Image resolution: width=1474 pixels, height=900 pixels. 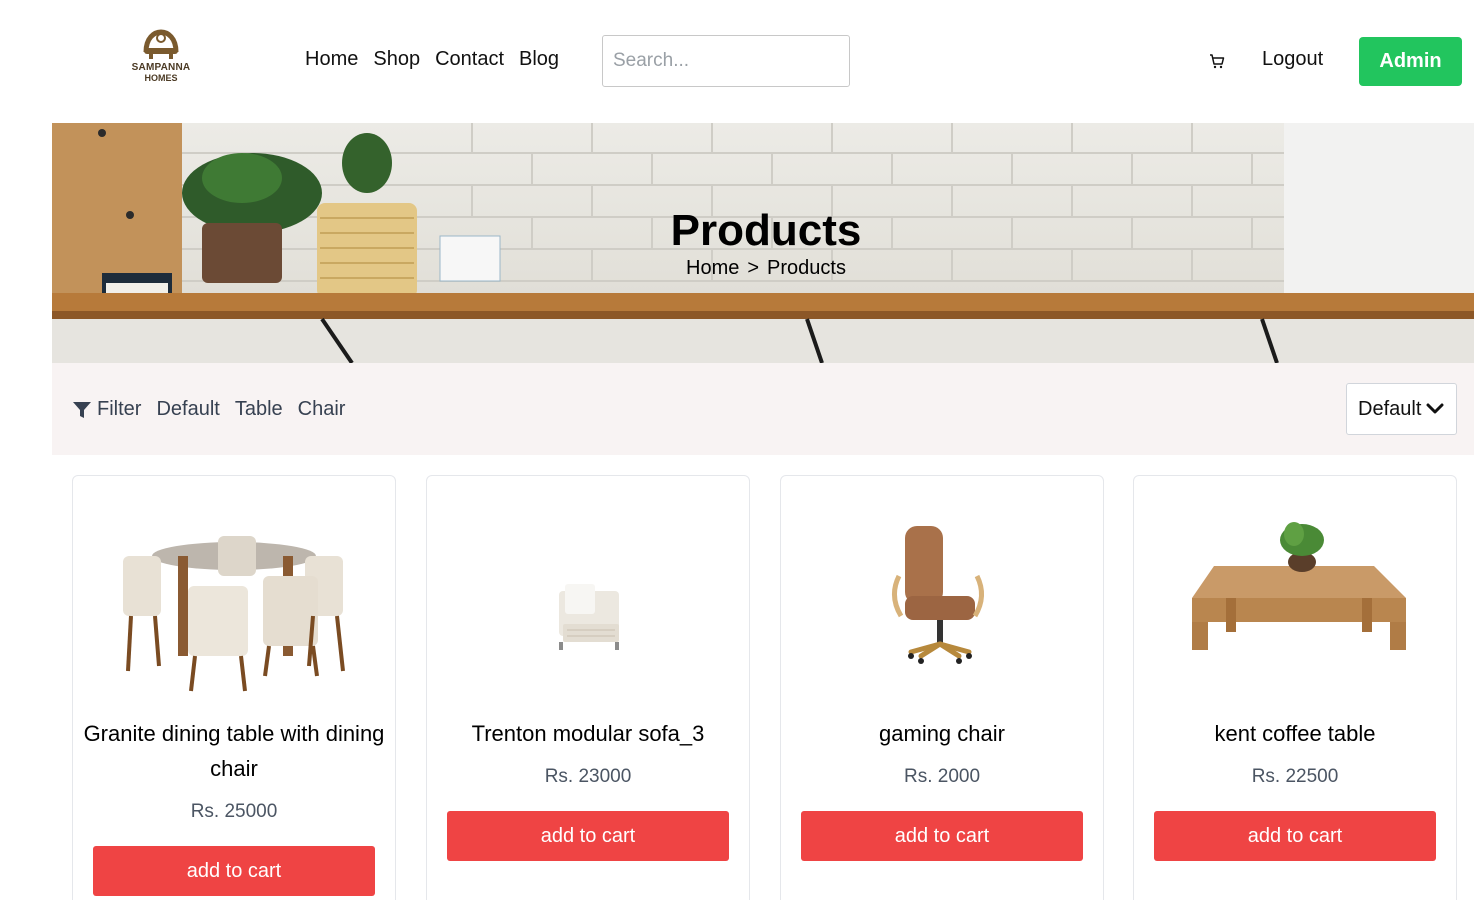 I want to click on product-card: gaming chair Rs. 2000 add to cart, so click(x=942, y=687).